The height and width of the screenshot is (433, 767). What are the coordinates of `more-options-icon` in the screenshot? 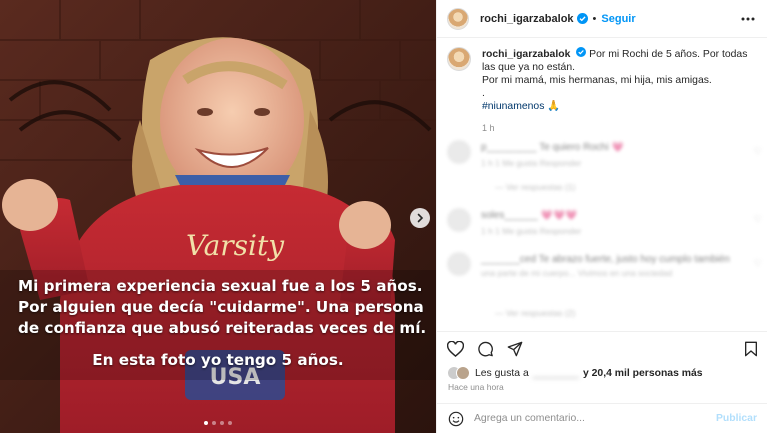 It's located at (748, 19).